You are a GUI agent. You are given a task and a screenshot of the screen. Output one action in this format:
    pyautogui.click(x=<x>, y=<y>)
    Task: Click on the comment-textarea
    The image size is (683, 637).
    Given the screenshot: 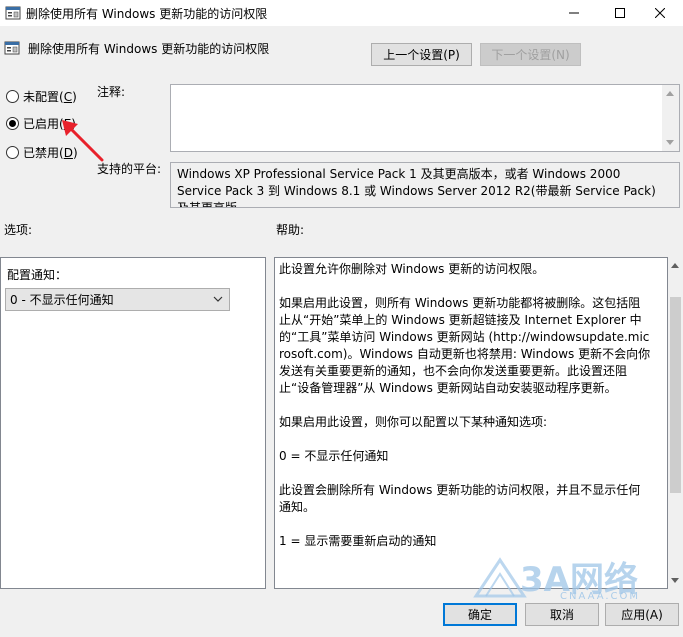 What is the action you would take?
    pyautogui.click(x=425, y=118)
    